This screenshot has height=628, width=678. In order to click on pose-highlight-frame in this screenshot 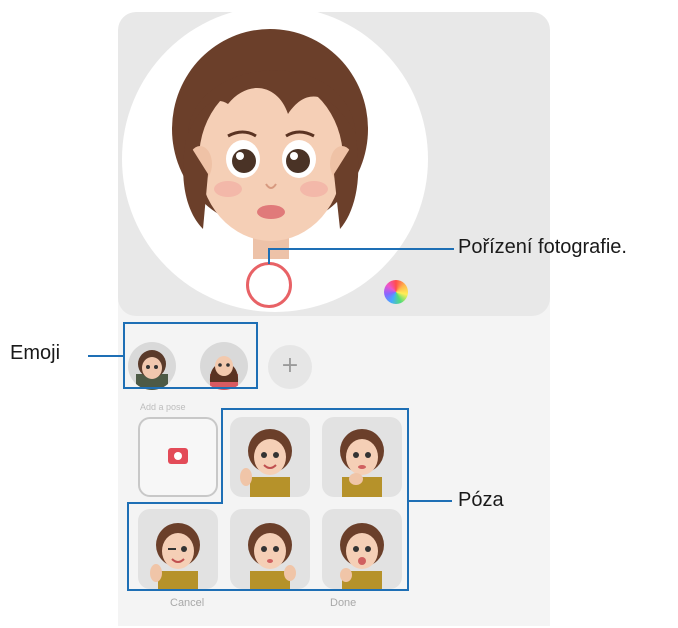, I will do `click(289, 499)`.